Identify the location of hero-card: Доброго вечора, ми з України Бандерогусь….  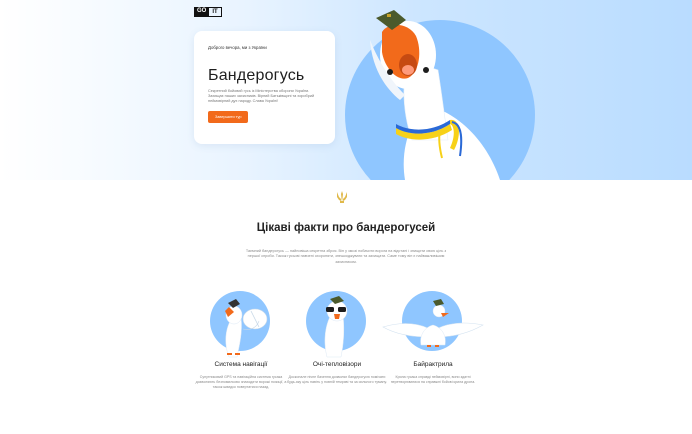
(264, 87).